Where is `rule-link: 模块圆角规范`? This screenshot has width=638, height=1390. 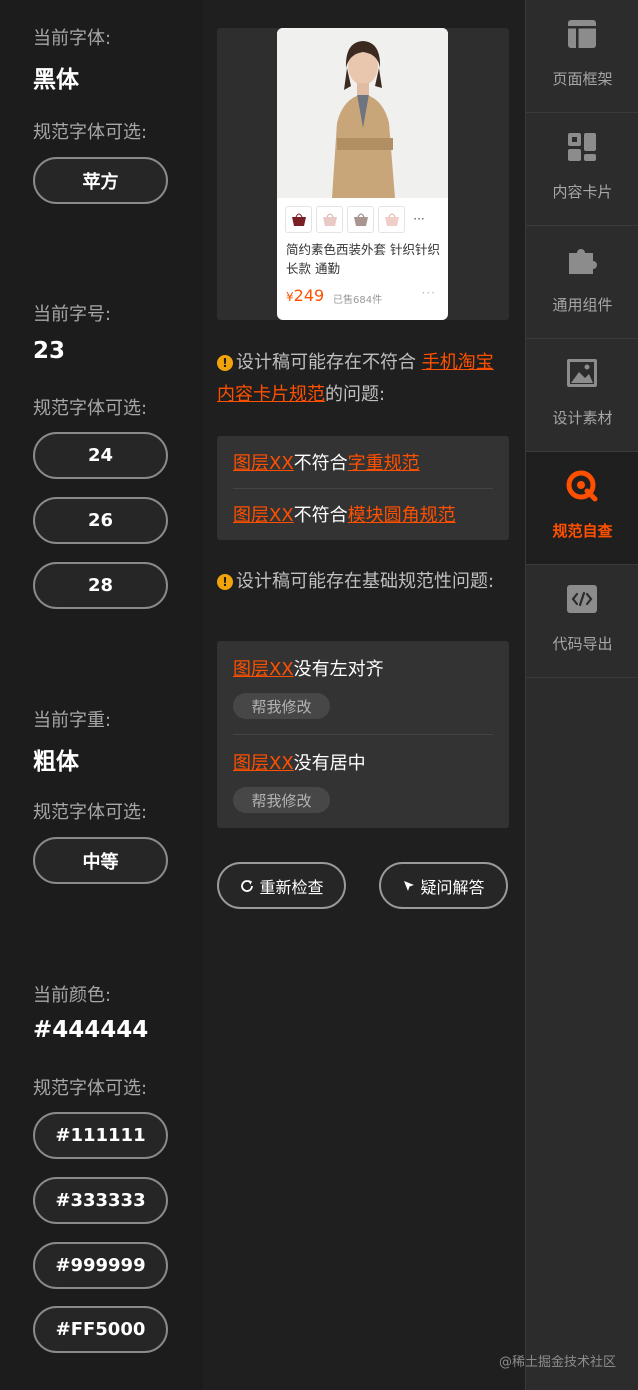
rule-link: 模块圆角规范 is located at coordinates (402, 515).